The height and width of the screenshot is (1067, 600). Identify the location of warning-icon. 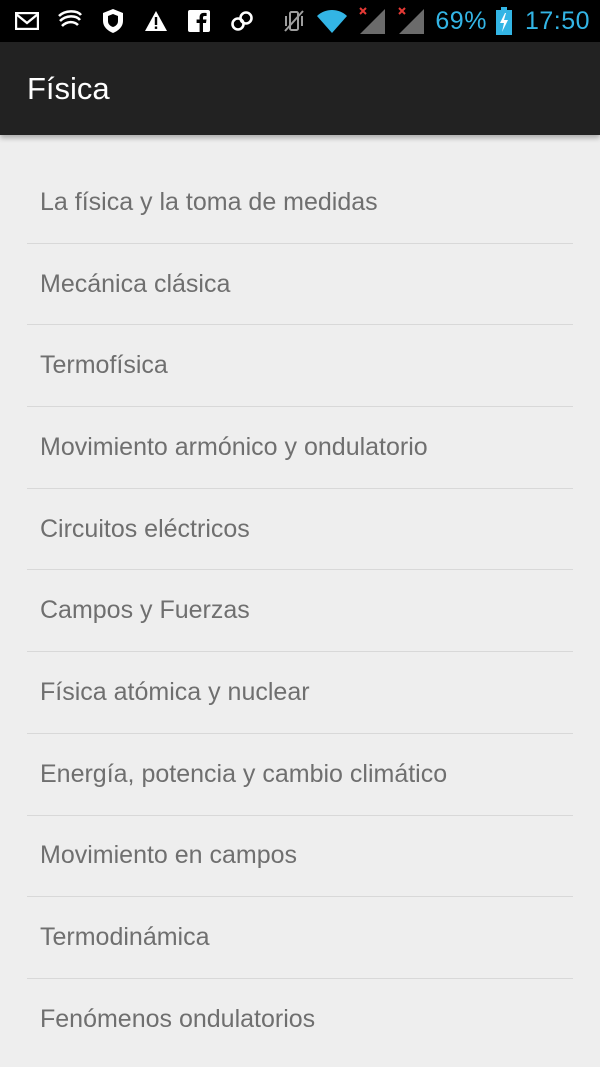
(156, 21).